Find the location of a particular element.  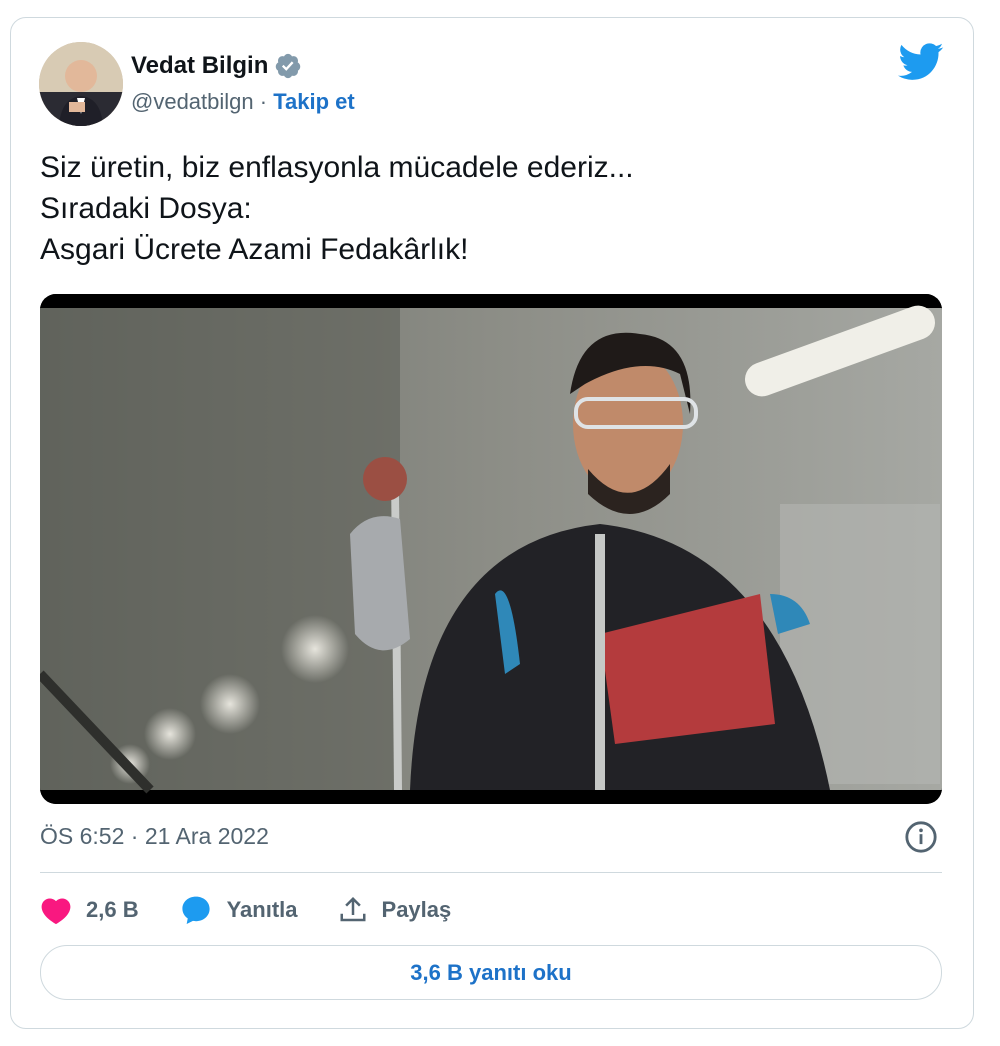

tweet-line: Sıradaki Dosya: is located at coordinates (146, 208).